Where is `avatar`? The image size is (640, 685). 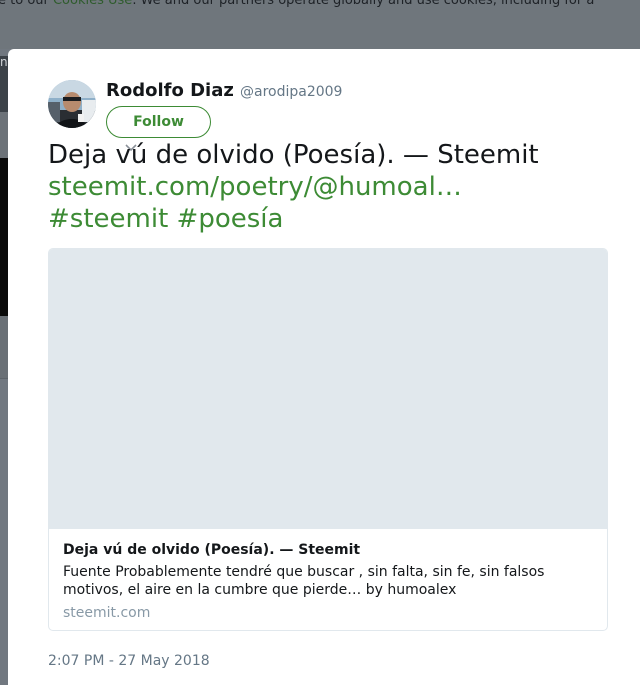 avatar is located at coordinates (72, 104).